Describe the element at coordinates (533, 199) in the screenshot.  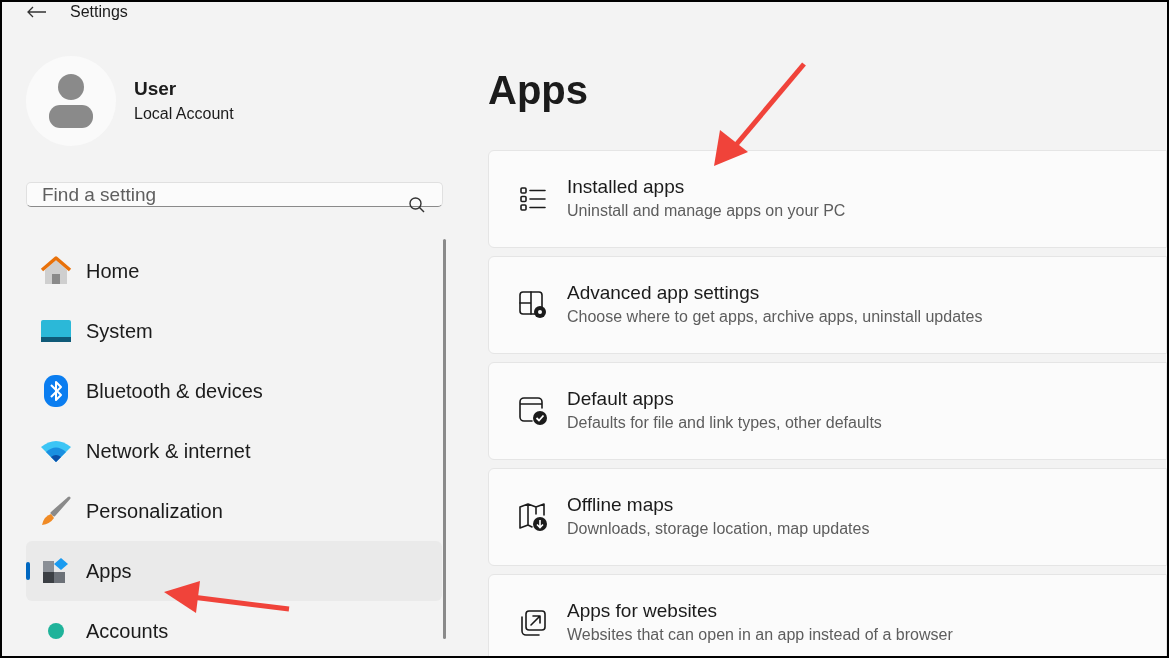
I see `list-icon` at that location.